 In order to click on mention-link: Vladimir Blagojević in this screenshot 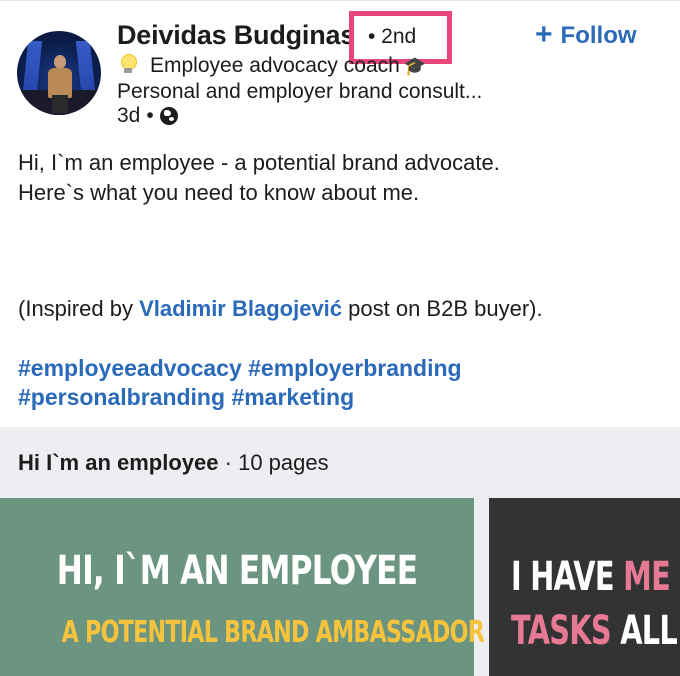, I will do `click(240, 308)`.